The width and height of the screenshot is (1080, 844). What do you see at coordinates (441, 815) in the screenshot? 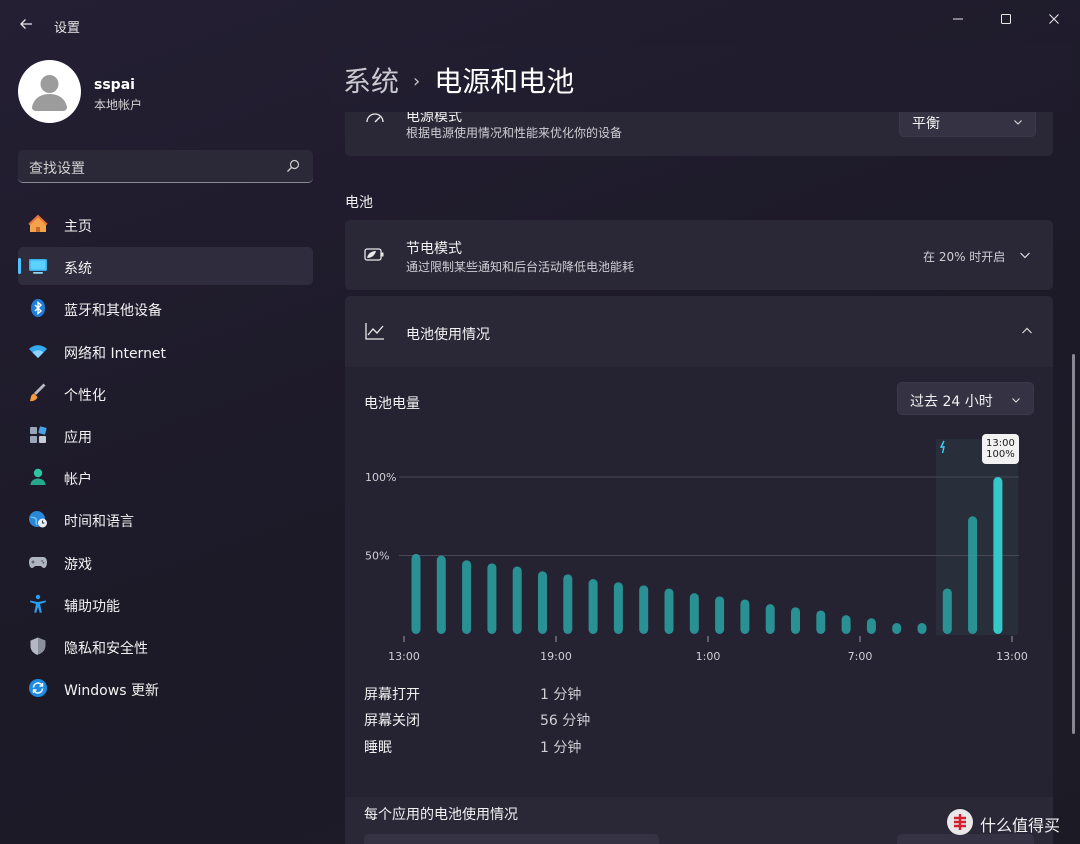
I see `per-app-title: 每个应用的电池使用情况` at bounding box center [441, 815].